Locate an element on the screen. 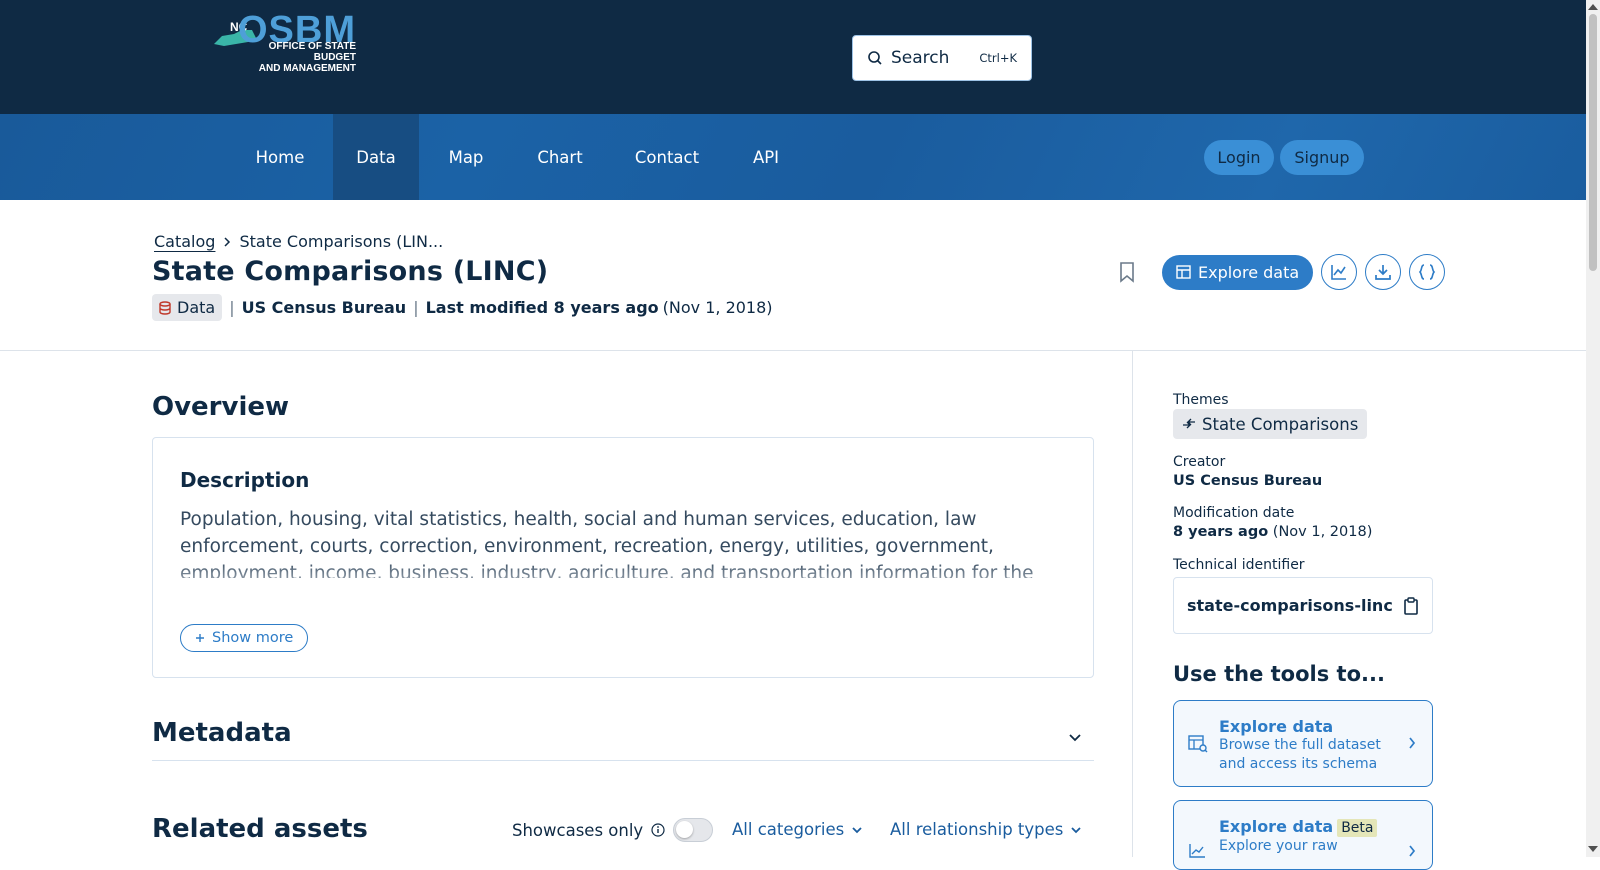 The height and width of the screenshot is (870, 1600). search-button: Search Ctrl+K is located at coordinates (942, 58).